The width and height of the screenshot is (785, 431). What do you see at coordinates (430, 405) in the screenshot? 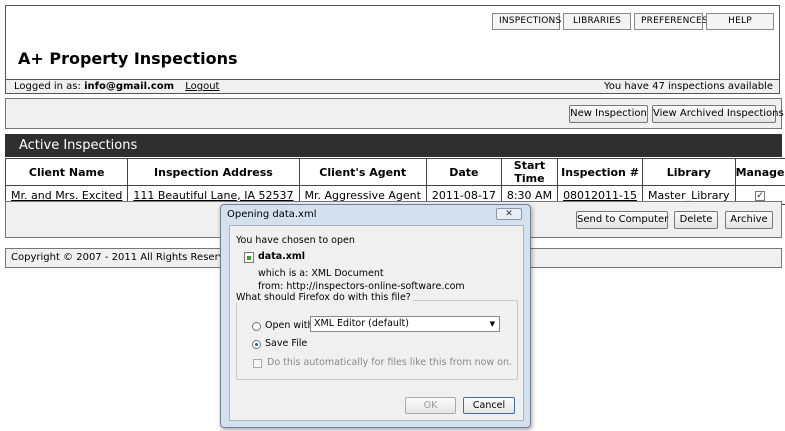
I see `ok-button: OK` at bounding box center [430, 405].